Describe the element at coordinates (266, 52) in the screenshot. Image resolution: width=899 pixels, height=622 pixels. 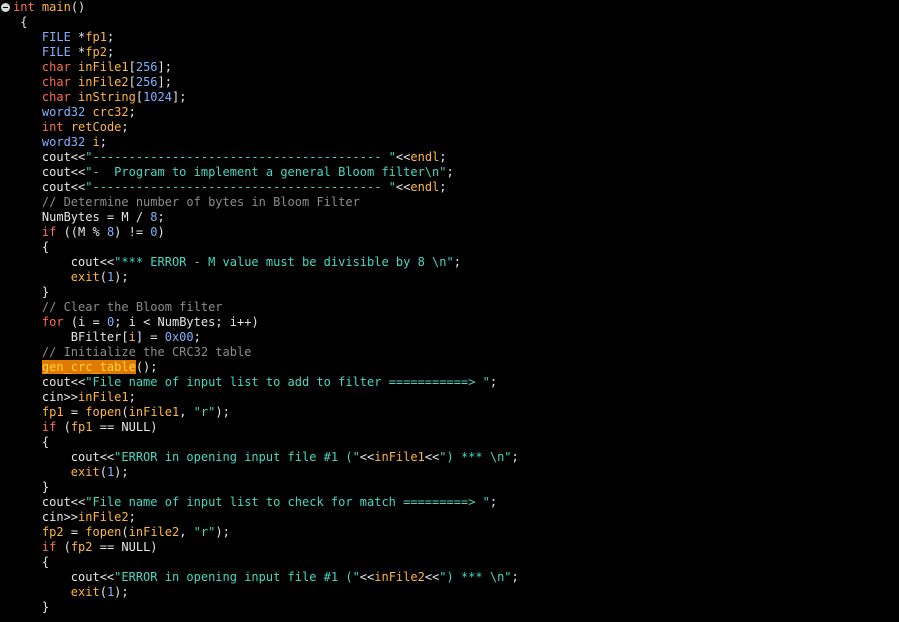
I see `code-line: FILE *fp2;` at that location.